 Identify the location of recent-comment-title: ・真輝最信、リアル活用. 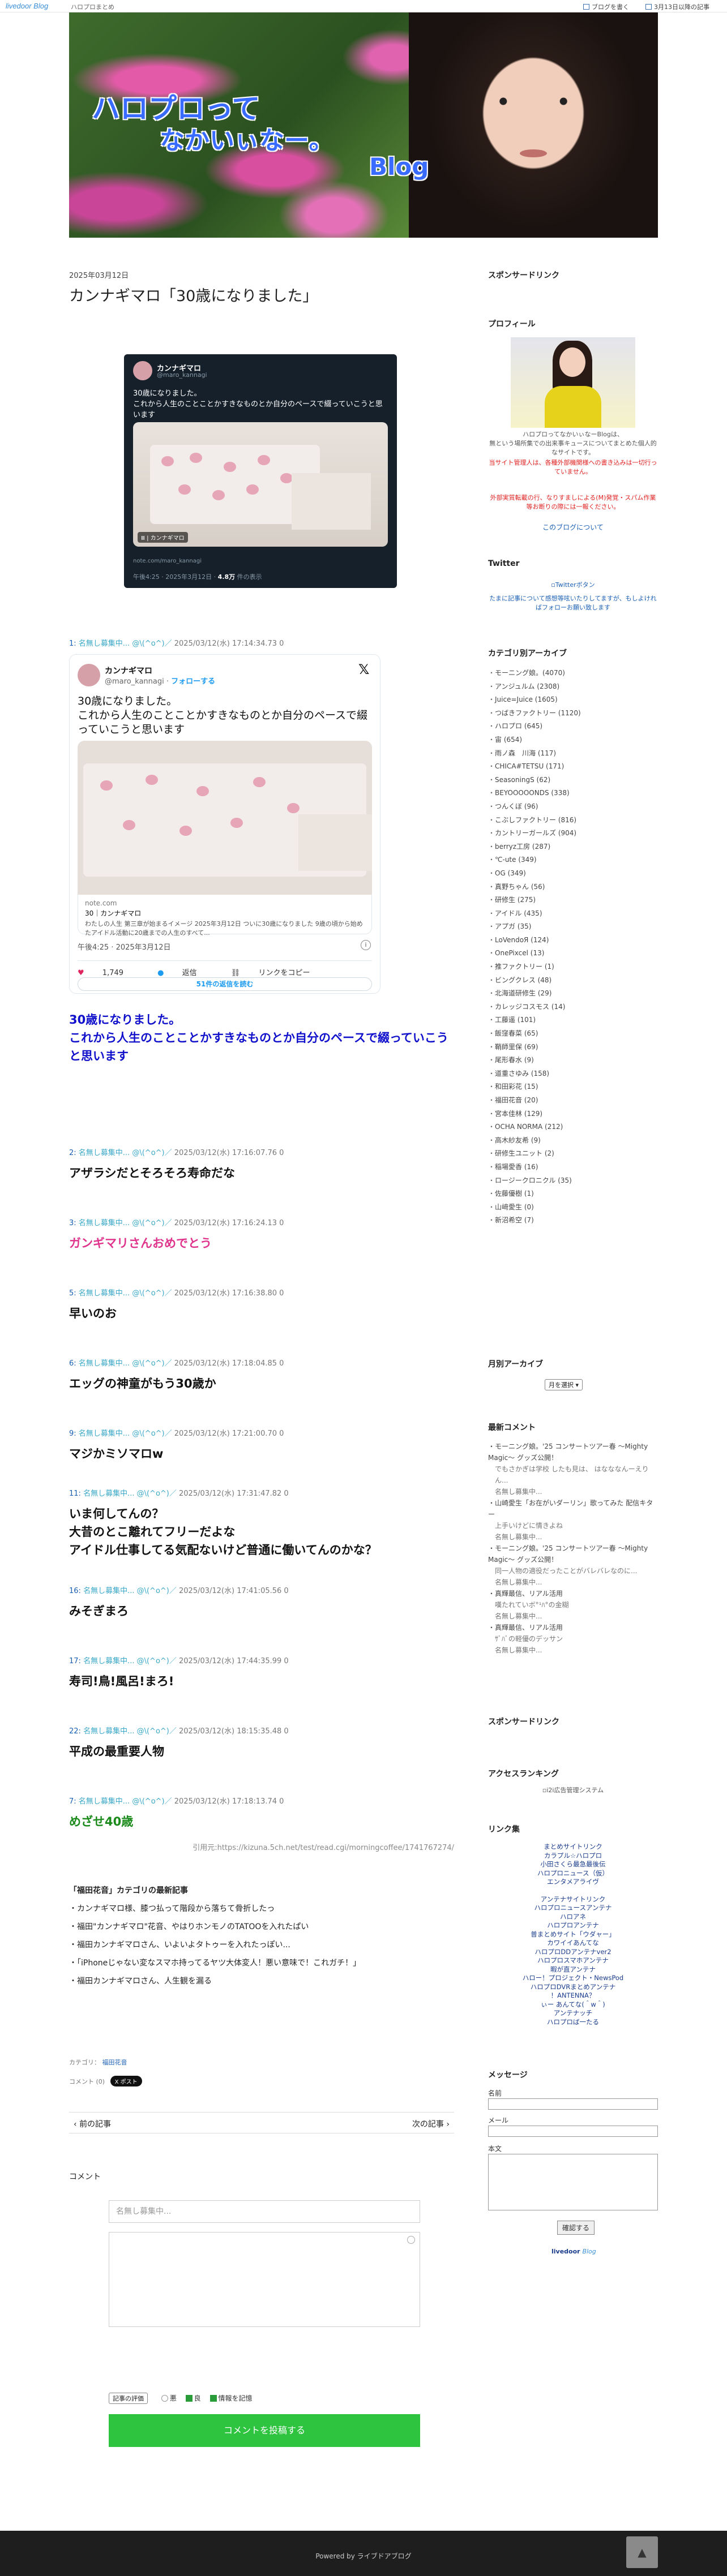
(573, 1627).